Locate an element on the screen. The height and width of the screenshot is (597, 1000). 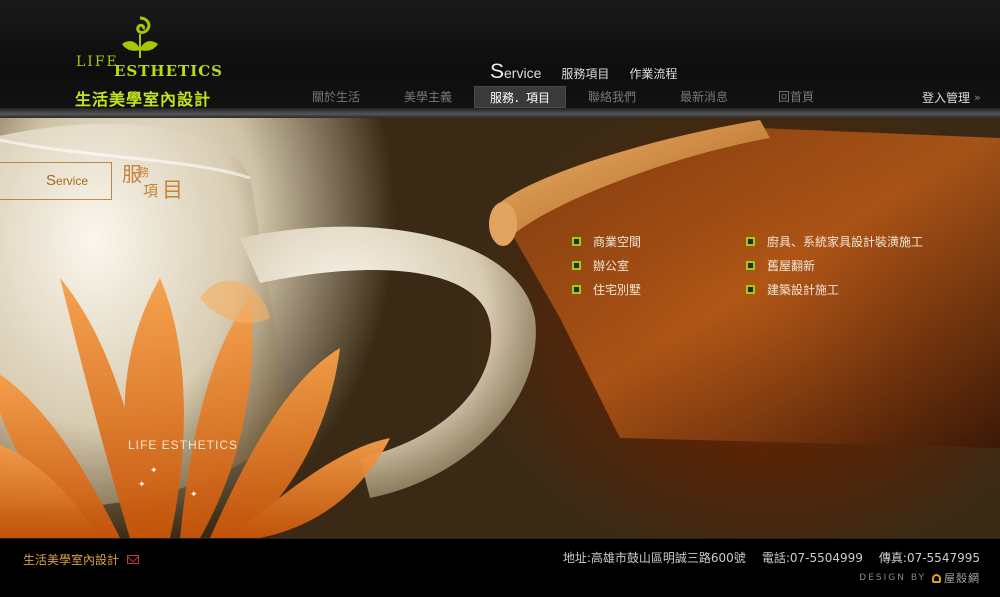
house-icon is located at coordinates (936, 578).